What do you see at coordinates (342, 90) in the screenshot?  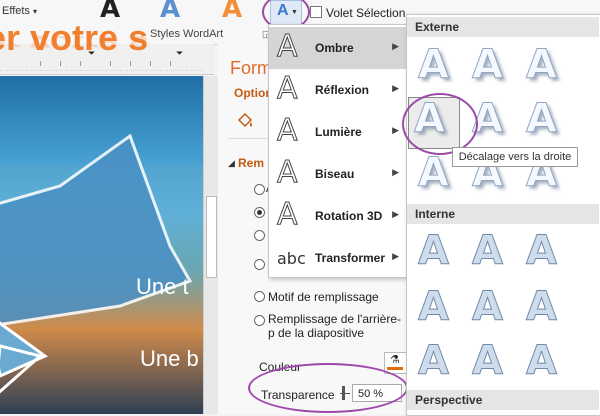 I see `menu-item-label: Réflexion` at bounding box center [342, 90].